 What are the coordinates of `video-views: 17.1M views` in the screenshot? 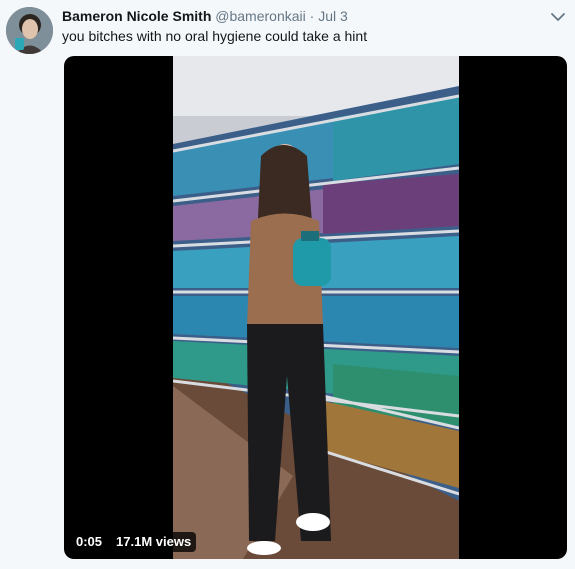 It's located at (154, 542).